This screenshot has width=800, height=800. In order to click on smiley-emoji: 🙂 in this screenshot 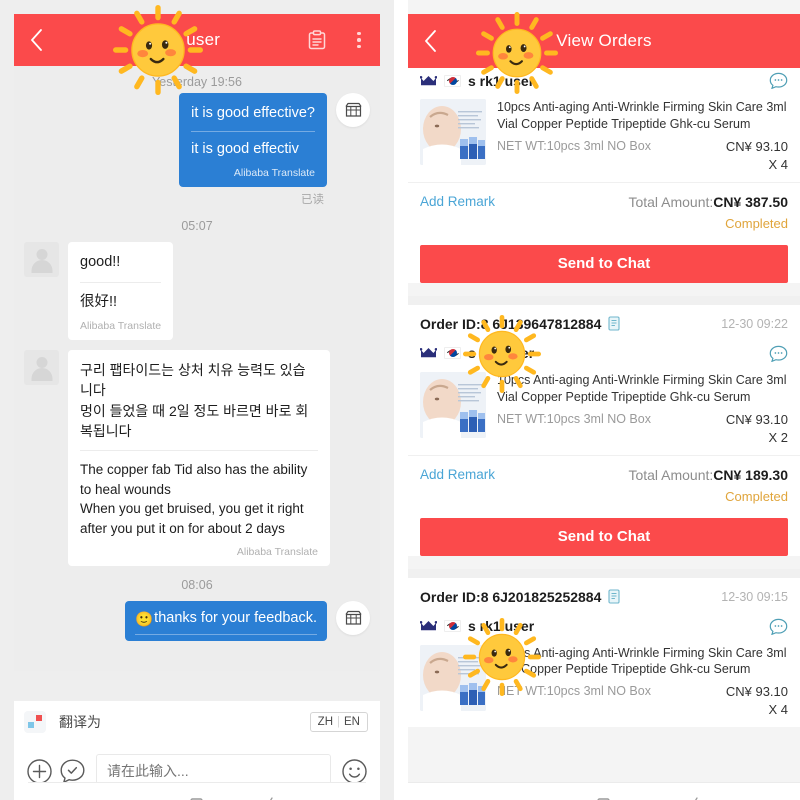, I will do `click(144, 619)`.